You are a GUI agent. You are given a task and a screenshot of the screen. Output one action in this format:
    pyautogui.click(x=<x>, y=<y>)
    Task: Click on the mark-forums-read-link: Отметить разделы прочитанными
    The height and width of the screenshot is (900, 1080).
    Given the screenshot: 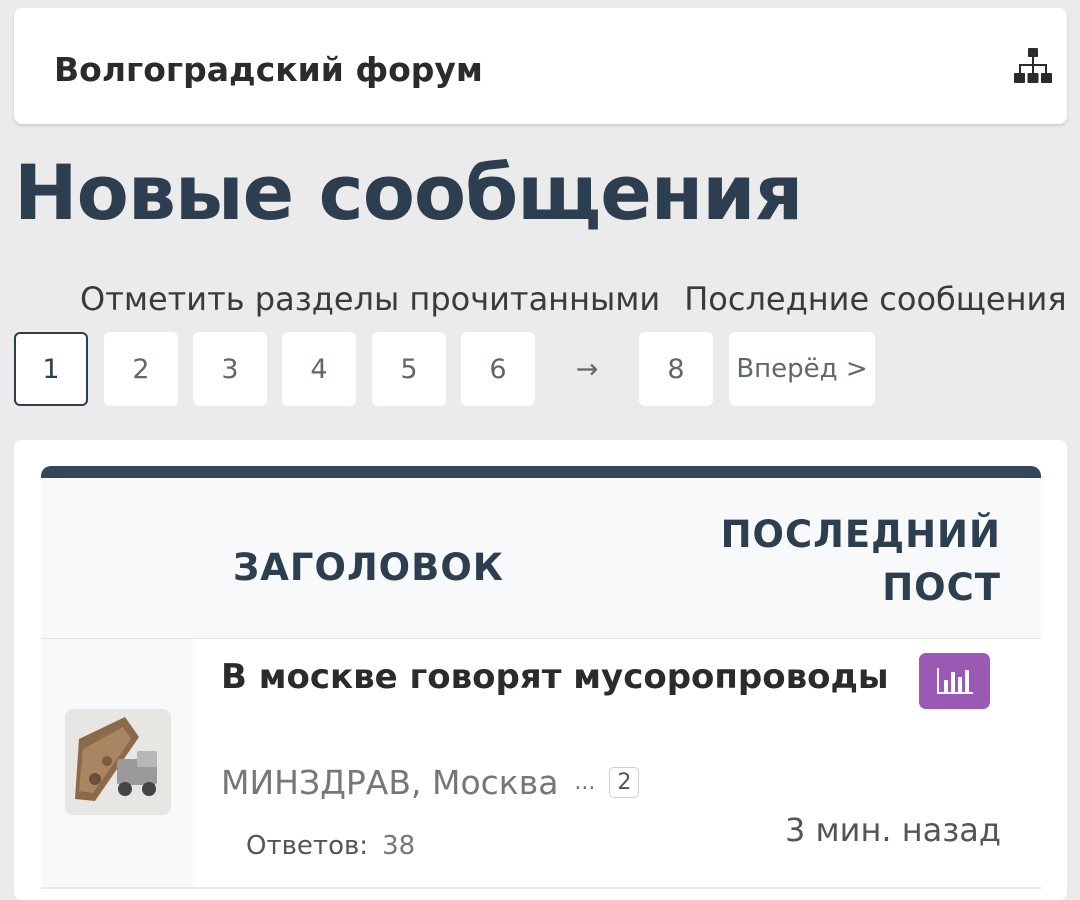 What is the action you would take?
    pyautogui.click(x=370, y=299)
    